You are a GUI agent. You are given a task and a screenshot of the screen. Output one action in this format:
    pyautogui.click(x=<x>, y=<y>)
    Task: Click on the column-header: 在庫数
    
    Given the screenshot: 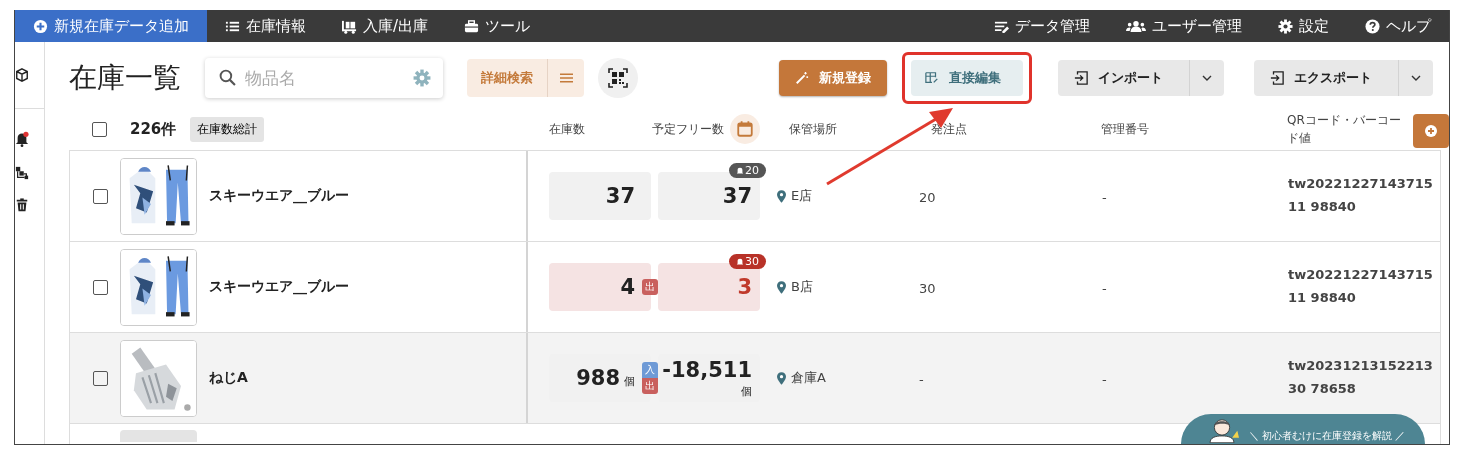 What is the action you would take?
    pyautogui.click(x=567, y=129)
    